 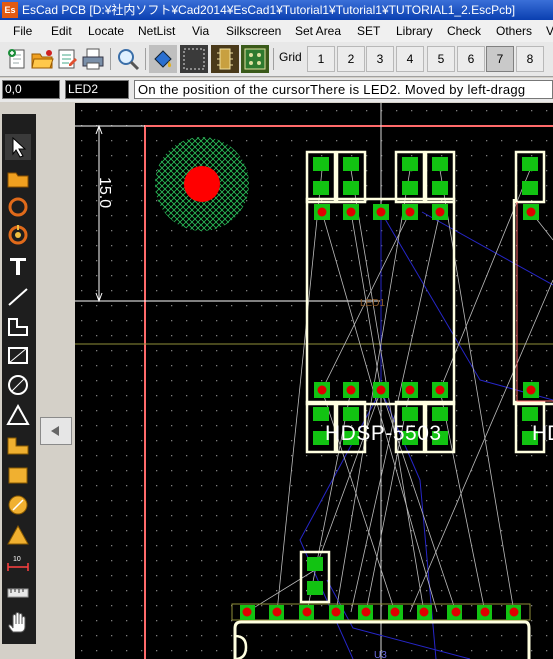 I want to click on text-icon, so click(x=18, y=266).